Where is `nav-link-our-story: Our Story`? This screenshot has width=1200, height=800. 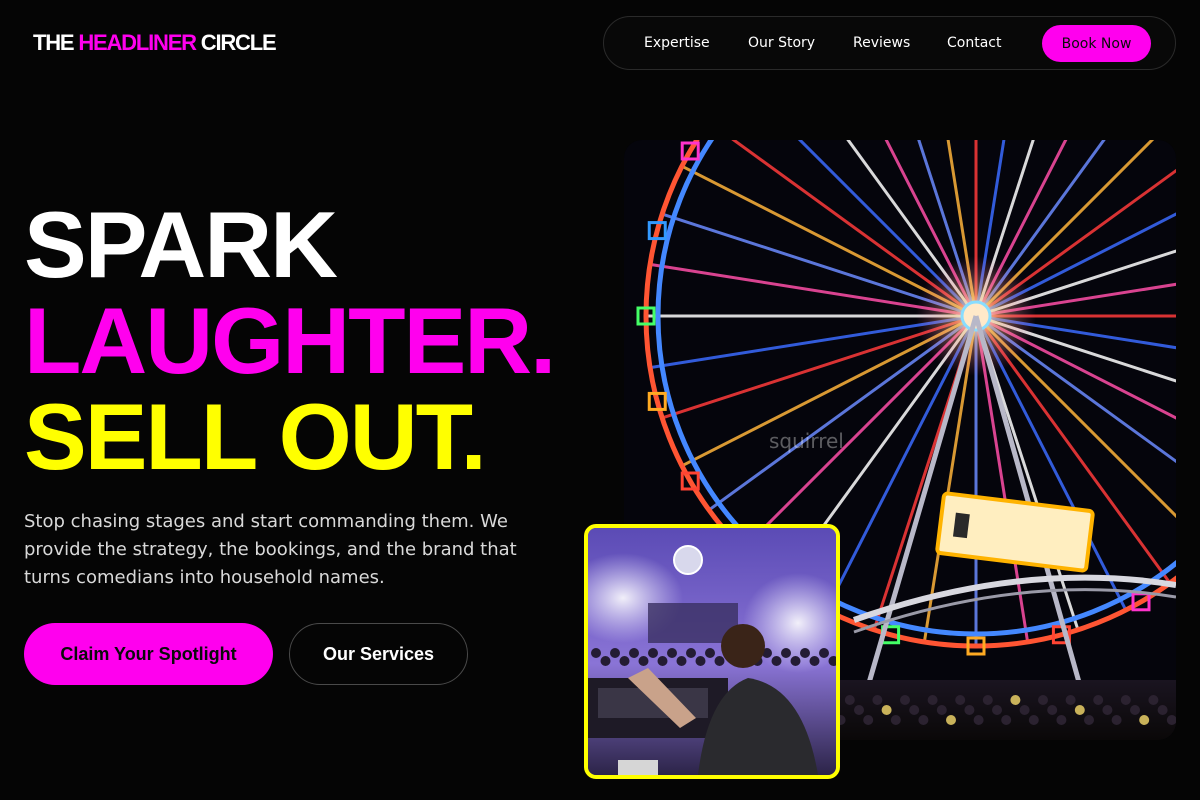 nav-link-our-story: Our Story is located at coordinates (781, 43).